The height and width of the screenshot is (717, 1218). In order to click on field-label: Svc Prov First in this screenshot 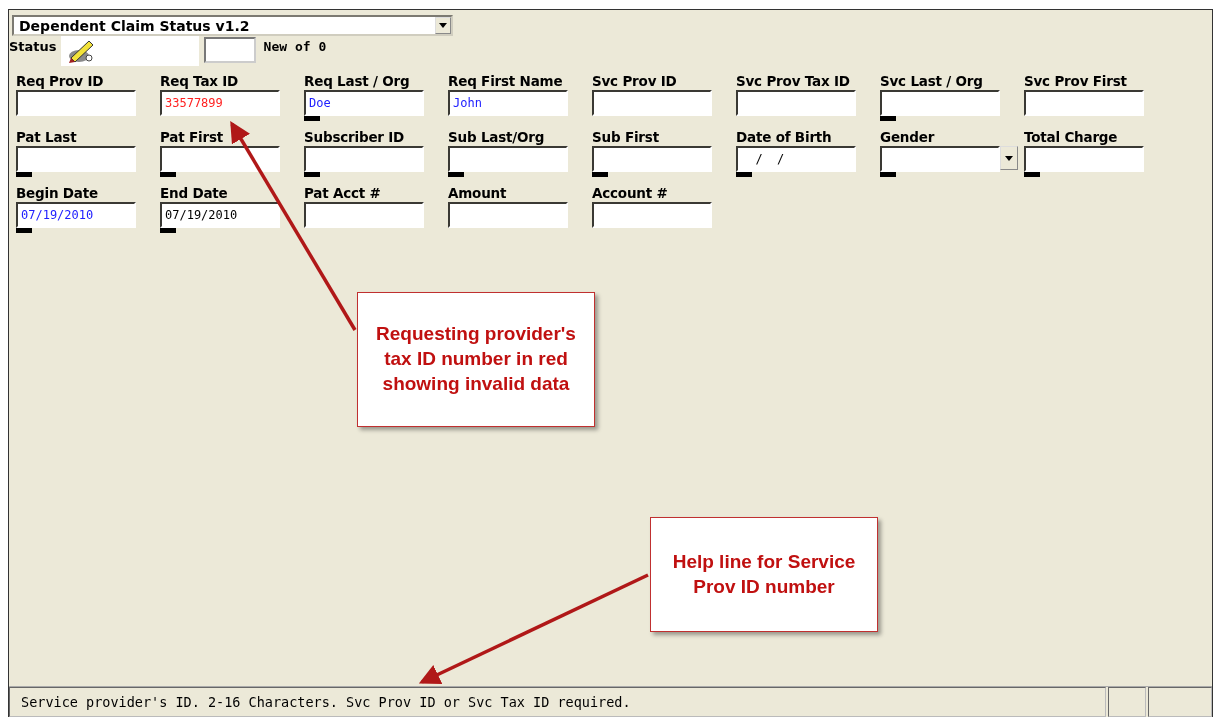, I will do `click(1076, 81)`.